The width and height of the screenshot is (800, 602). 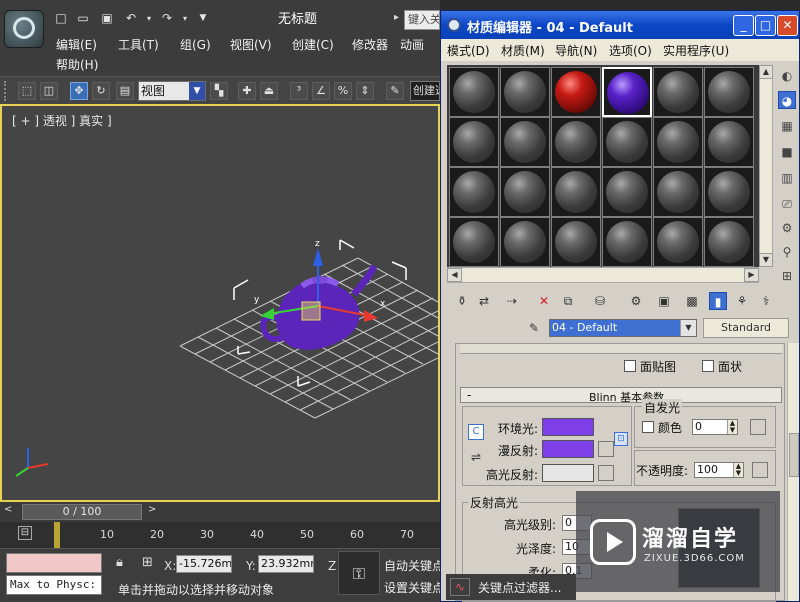 What do you see at coordinates (621, 439) in the screenshot?
I see `lock-icon: ⊡` at bounding box center [621, 439].